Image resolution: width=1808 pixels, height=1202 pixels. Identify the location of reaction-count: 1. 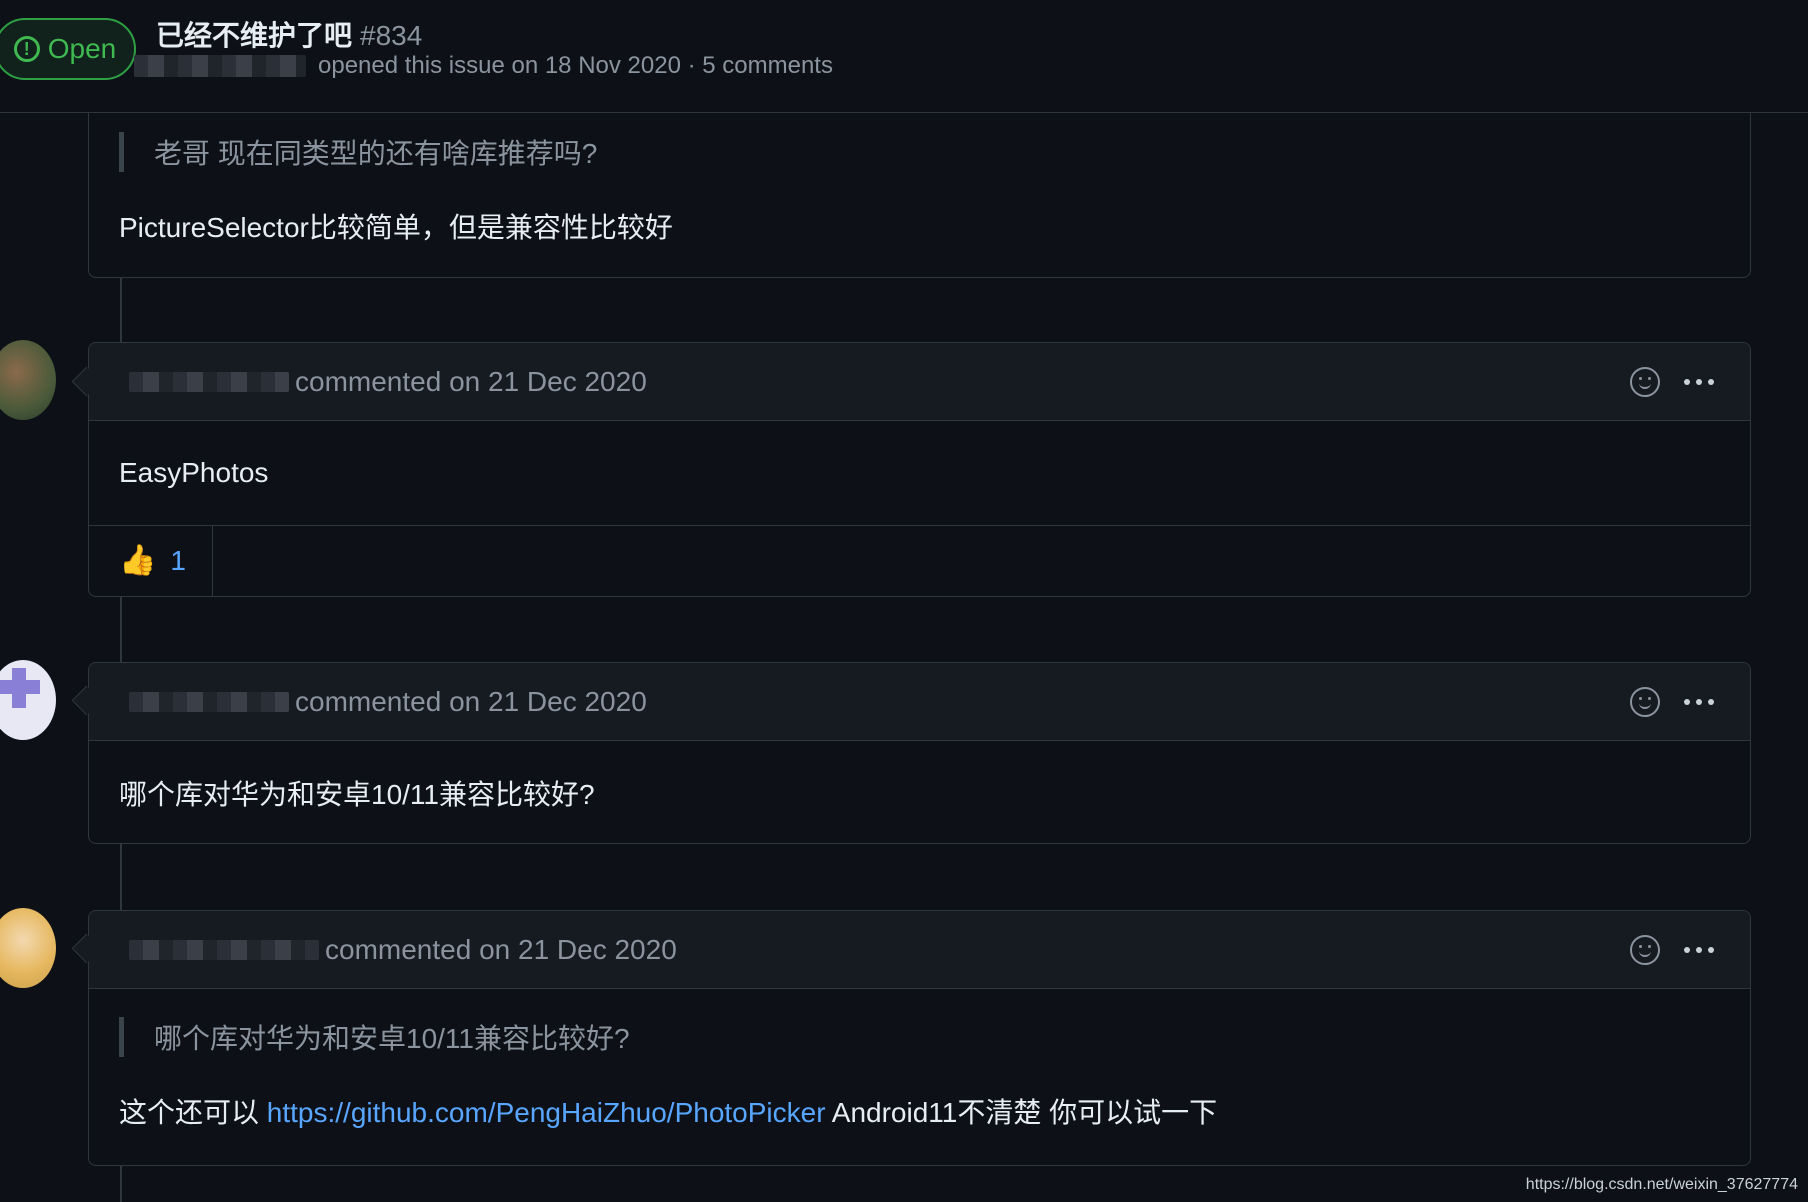
(178, 560).